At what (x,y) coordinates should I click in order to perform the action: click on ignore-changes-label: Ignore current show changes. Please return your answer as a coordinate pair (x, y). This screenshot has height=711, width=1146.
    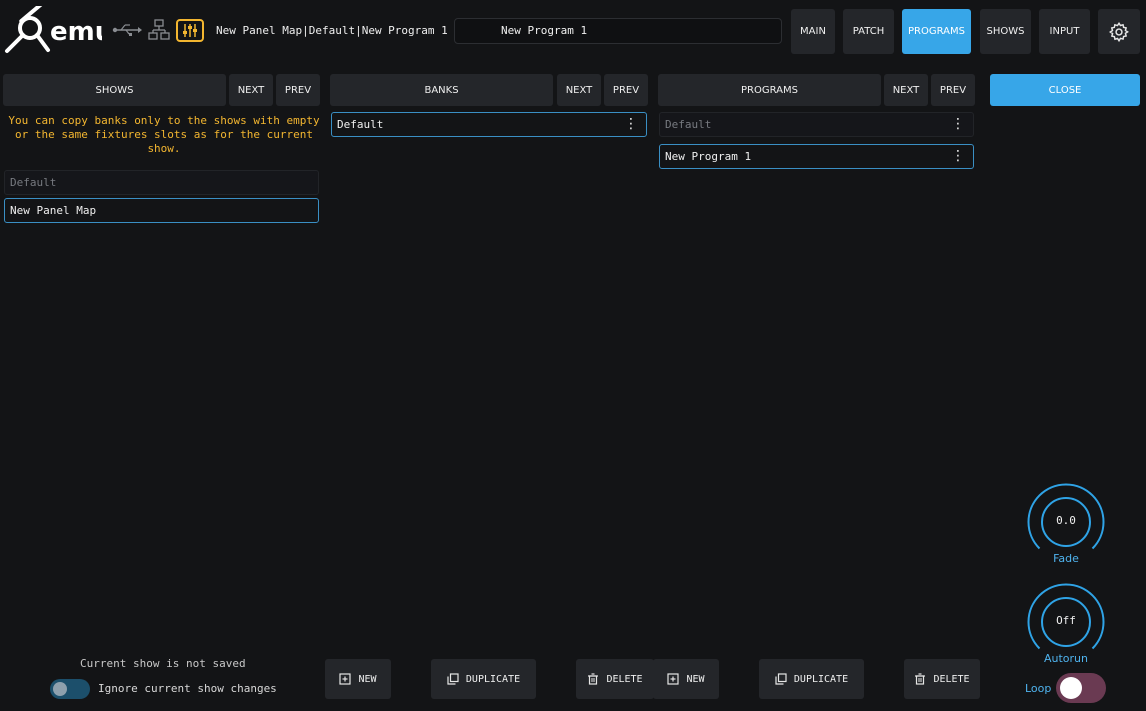
    Looking at the image, I should click on (187, 688).